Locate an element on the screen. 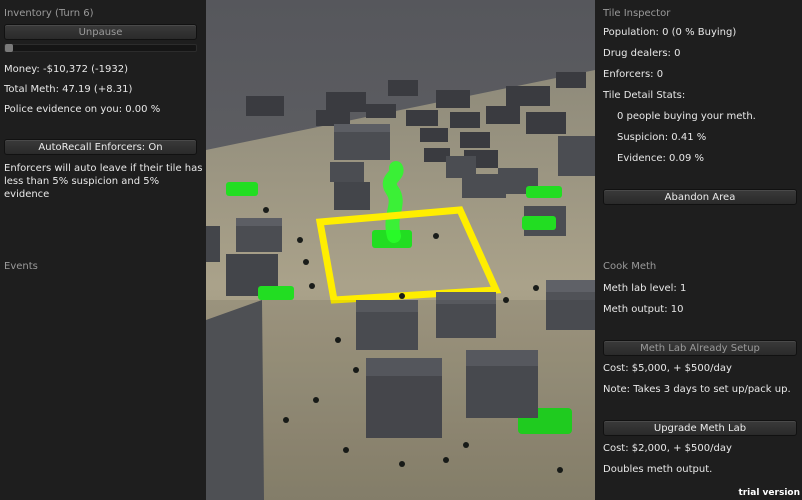 Image resolution: width=802 pixels, height=500 pixels. police-evidence-text: Police evidence on you: 0.00 % is located at coordinates (82, 109).